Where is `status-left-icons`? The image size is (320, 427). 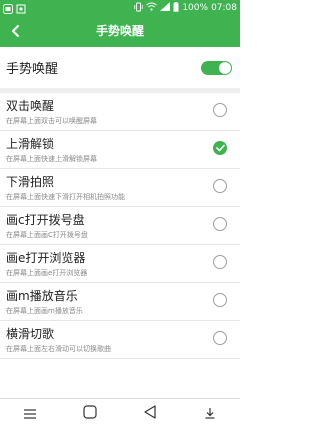 status-left-icons is located at coordinates (14, 9).